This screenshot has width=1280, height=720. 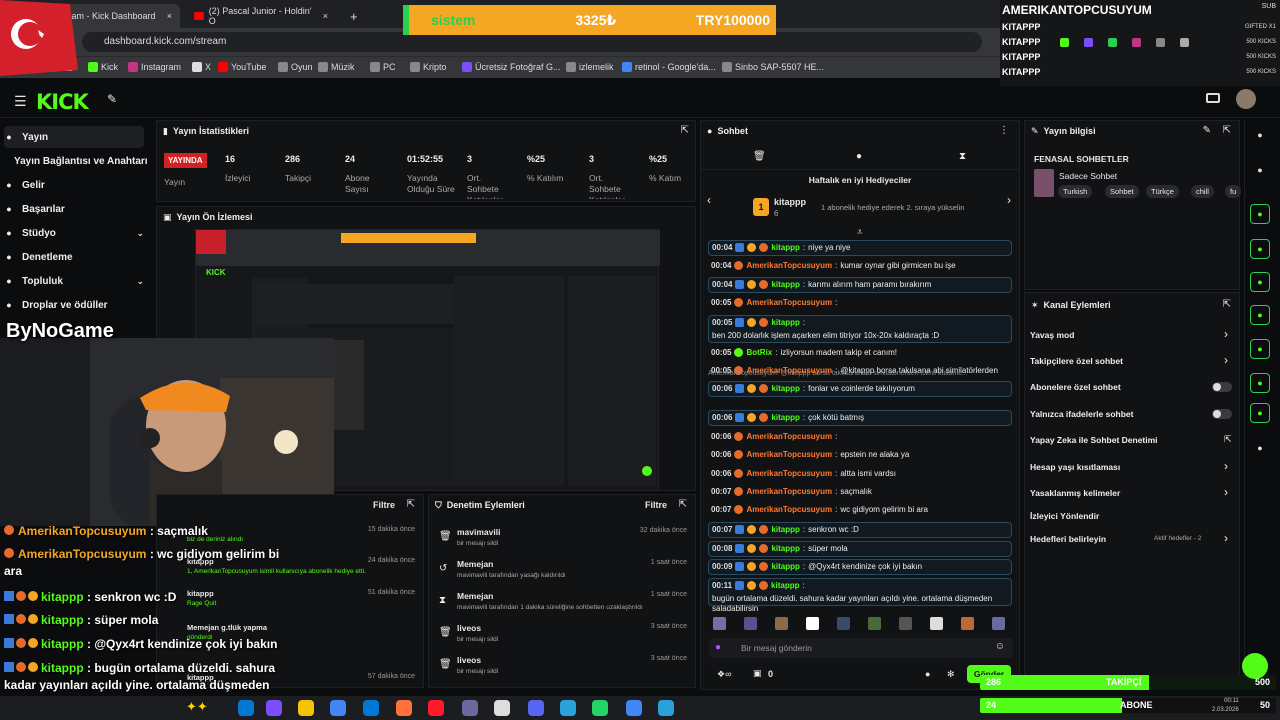 I want to click on channel-action-label: Yavaş mod, so click(x=1052, y=335).